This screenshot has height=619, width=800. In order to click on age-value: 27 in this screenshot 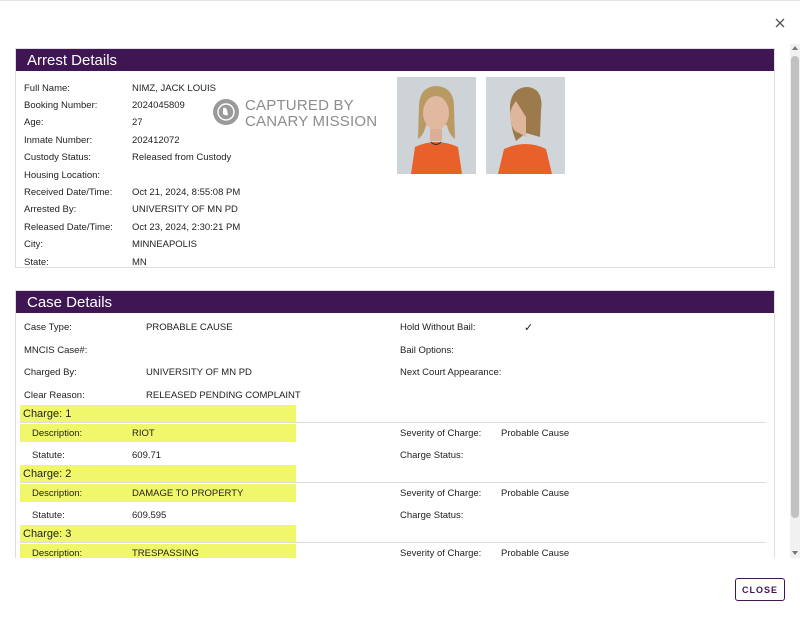, I will do `click(137, 122)`.